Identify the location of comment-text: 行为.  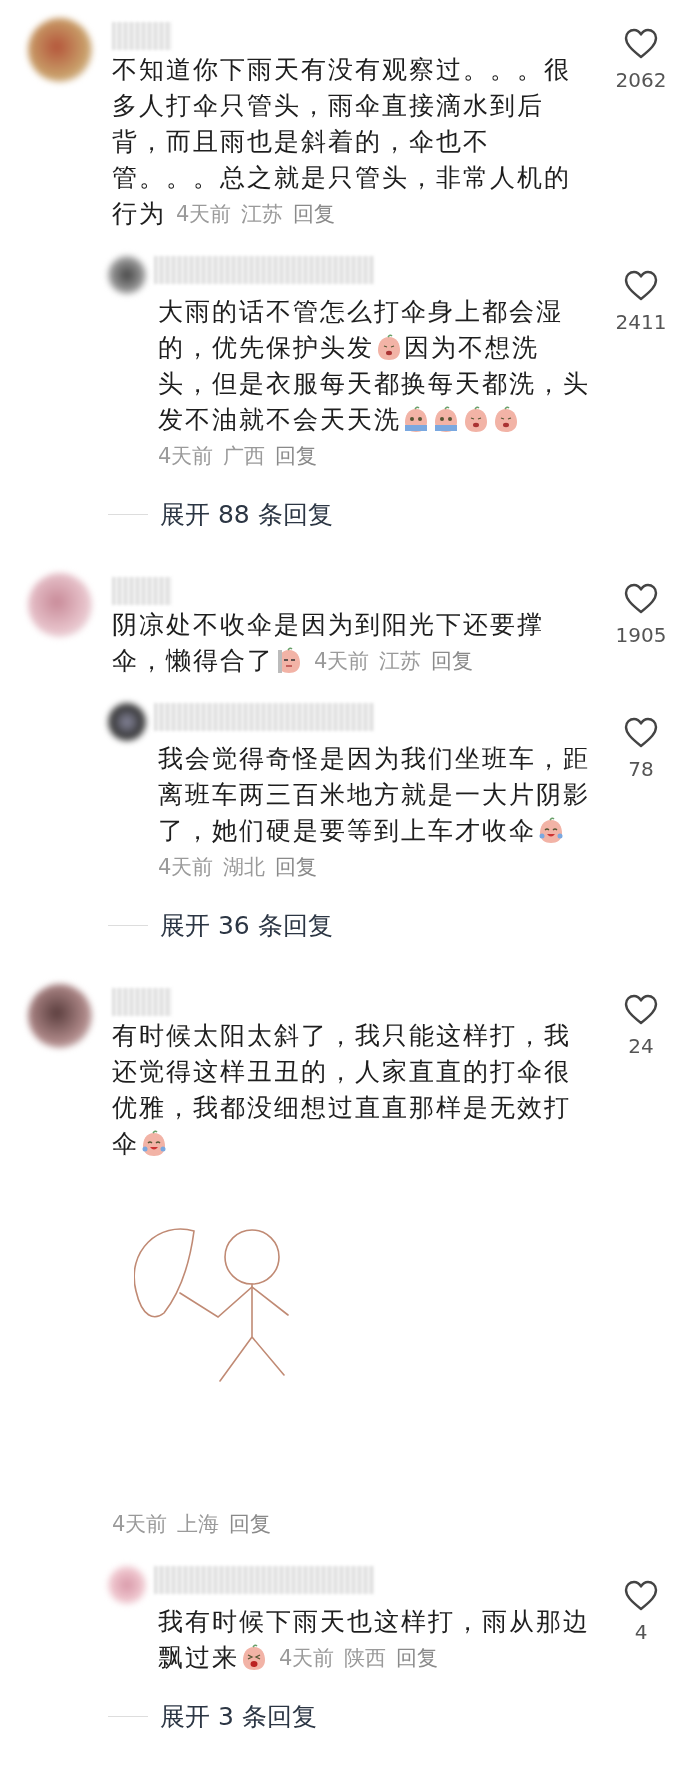
(139, 214).